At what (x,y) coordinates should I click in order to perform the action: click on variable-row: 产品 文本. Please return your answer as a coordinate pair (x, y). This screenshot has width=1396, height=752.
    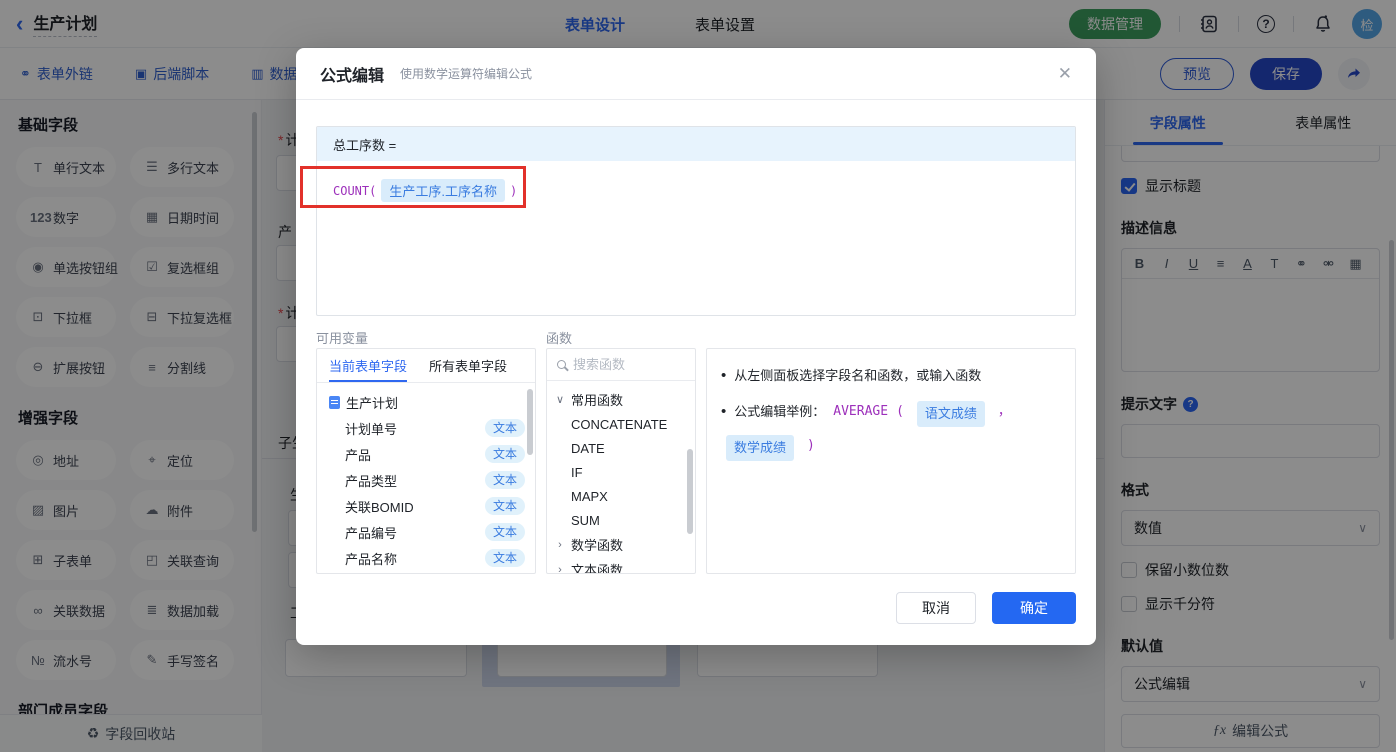
    Looking at the image, I should click on (426, 454).